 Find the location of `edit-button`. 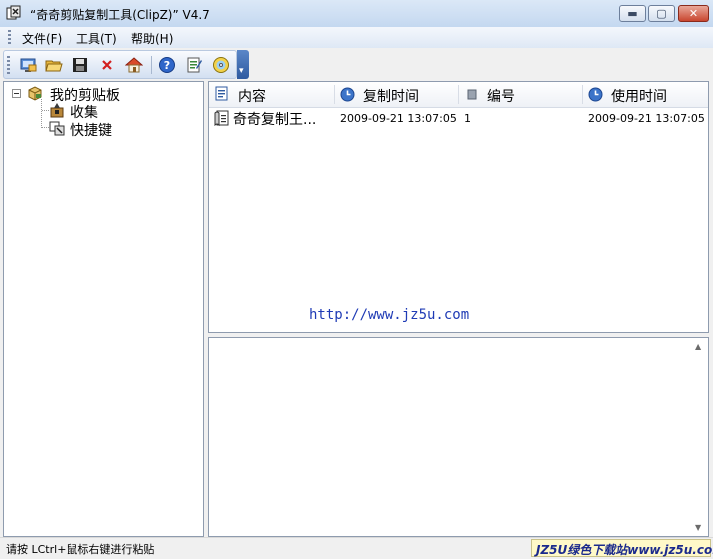

edit-button is located at coordinates (194, 65).